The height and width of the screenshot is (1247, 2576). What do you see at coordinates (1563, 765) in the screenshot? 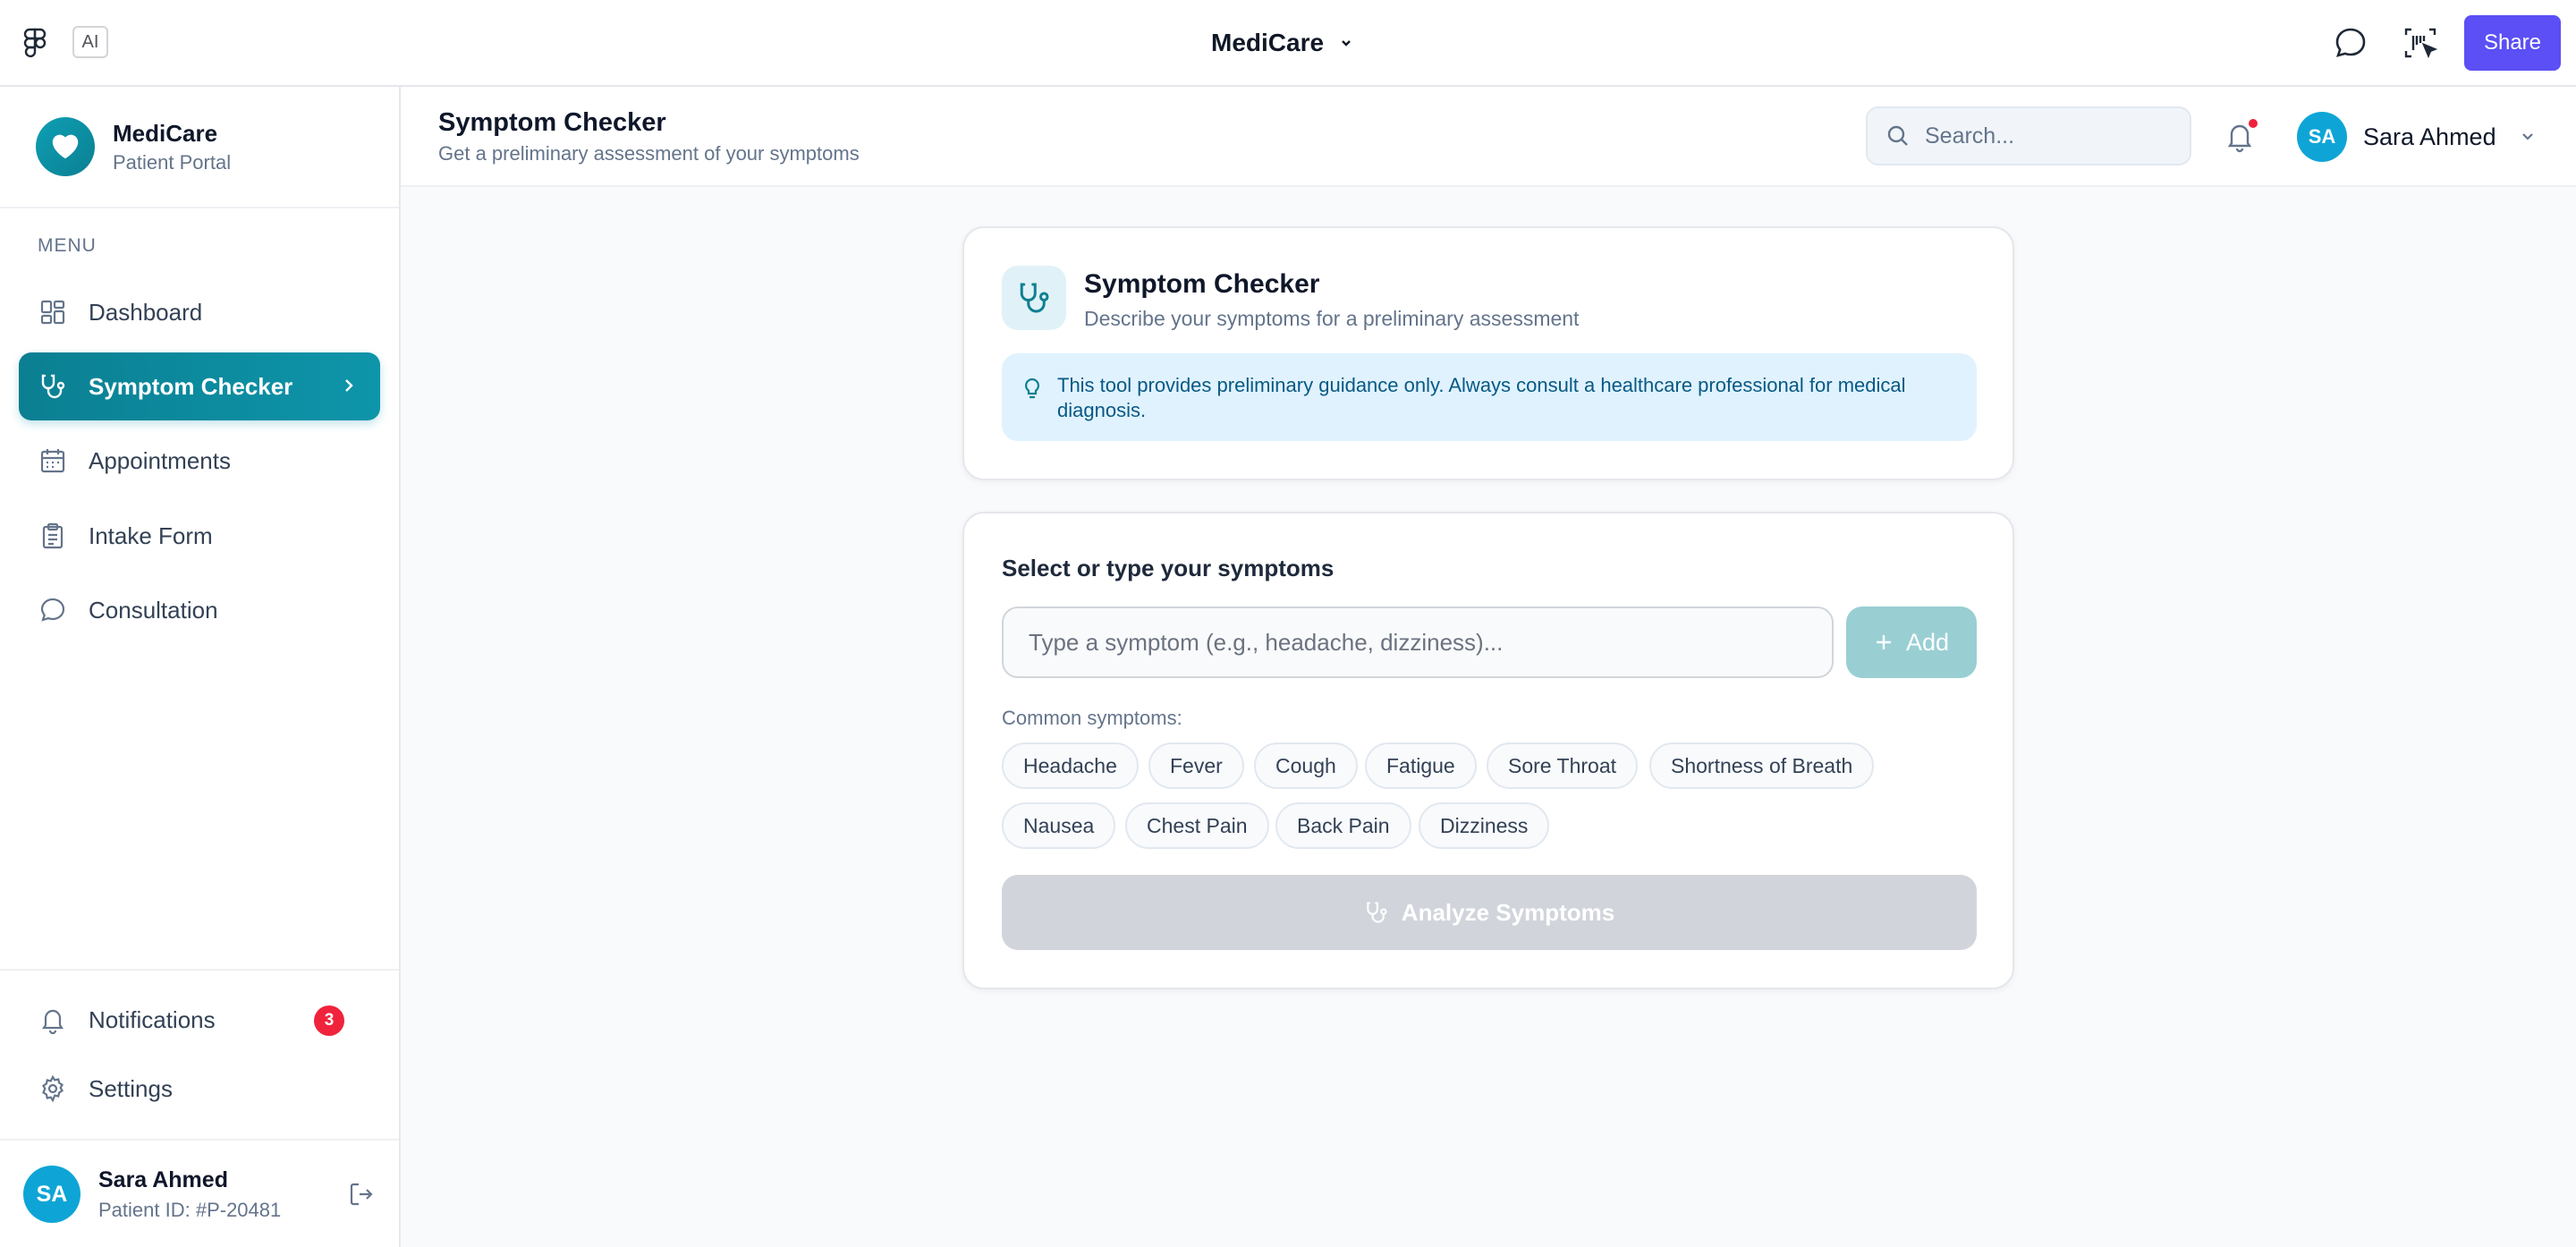
I see `symptom-chip: Sore Throat` at bounding box center [1563, 765].